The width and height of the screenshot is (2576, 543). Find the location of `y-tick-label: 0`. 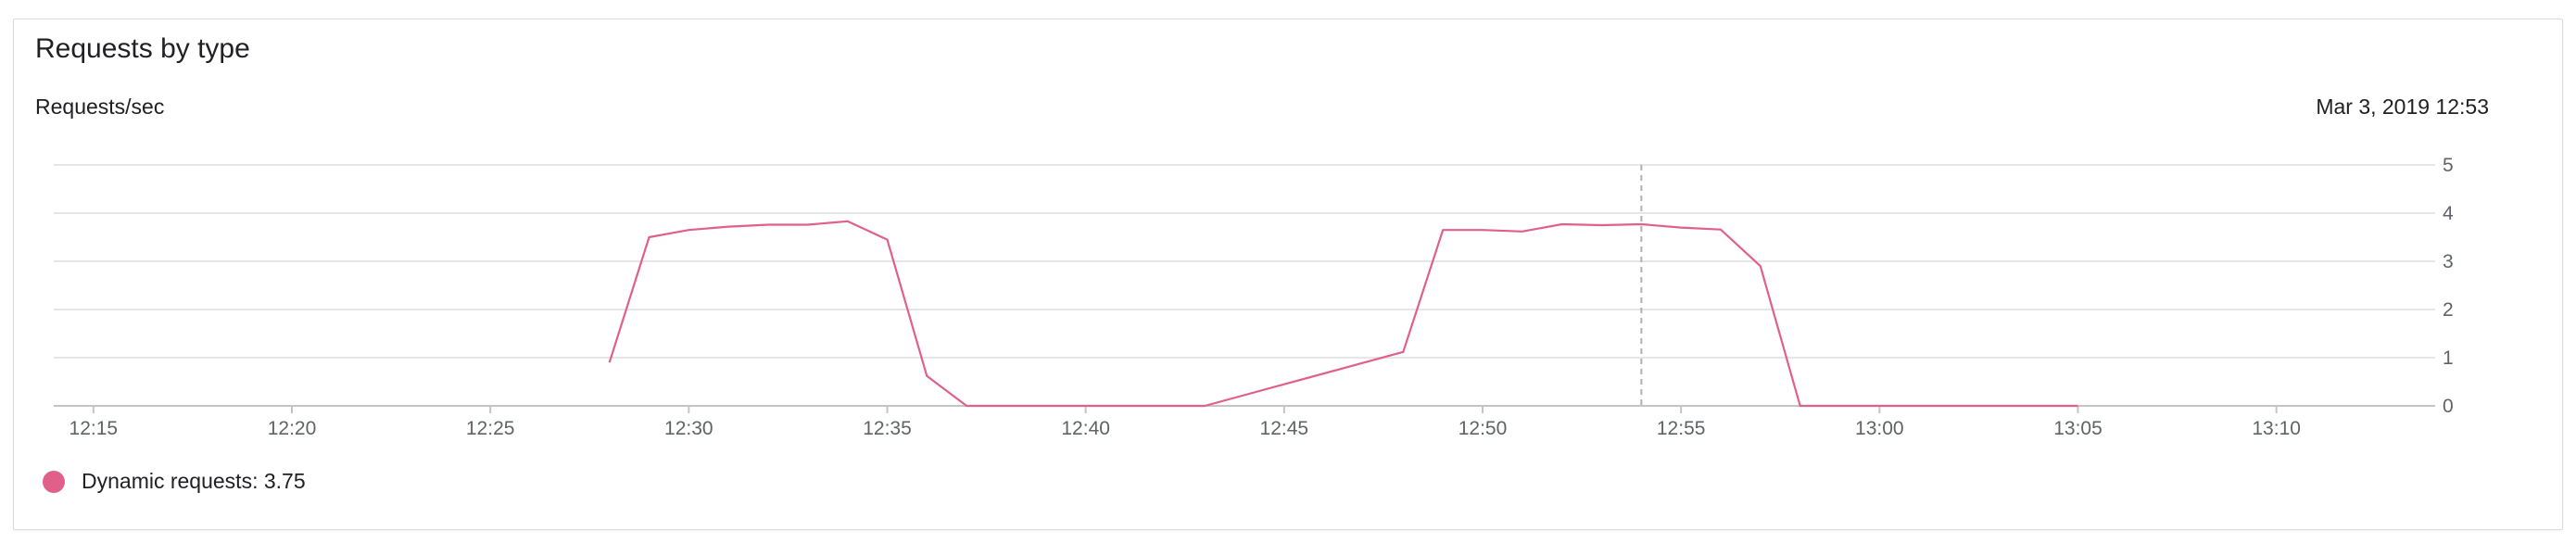

y-tick-label: 0 is located at coordinates (2449, 406).